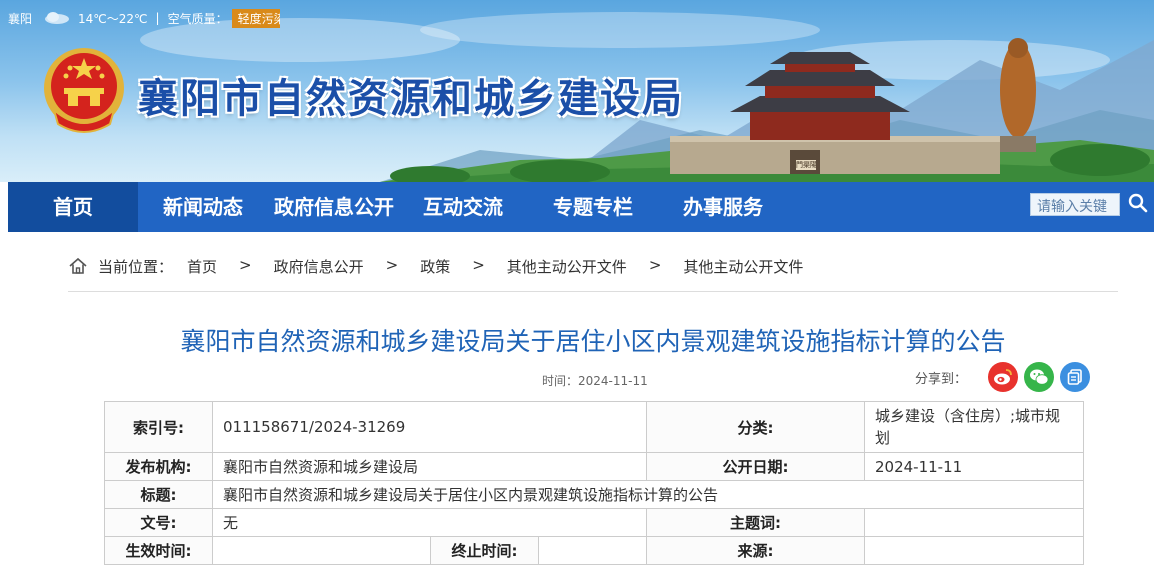  Describe the element at coordinates (974, 522) in the screenshot. I see `keywords-value` at that location.